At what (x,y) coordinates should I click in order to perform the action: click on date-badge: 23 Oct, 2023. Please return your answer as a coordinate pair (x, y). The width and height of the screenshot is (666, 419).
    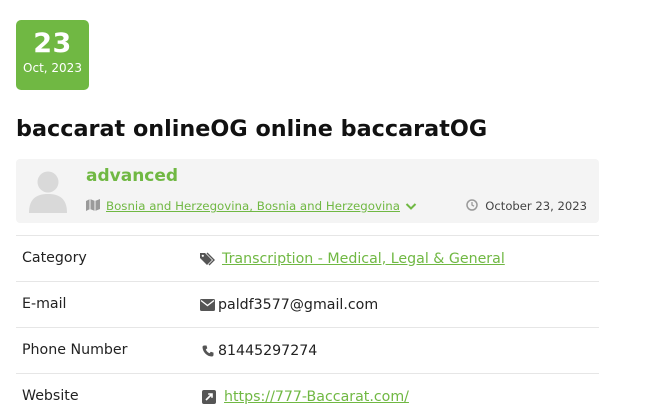
    Looking at the image, I should click on (52, 55).